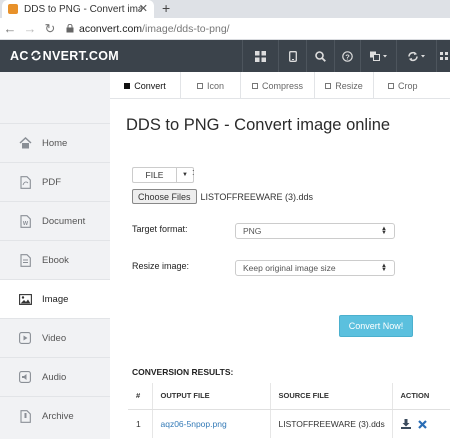 This screenshot has height=439, width=450. What do you see at coordinates (289, 268) in the screenshot?
I see `resize-image-value: Keep original image size` at bounding box center [289, 268].